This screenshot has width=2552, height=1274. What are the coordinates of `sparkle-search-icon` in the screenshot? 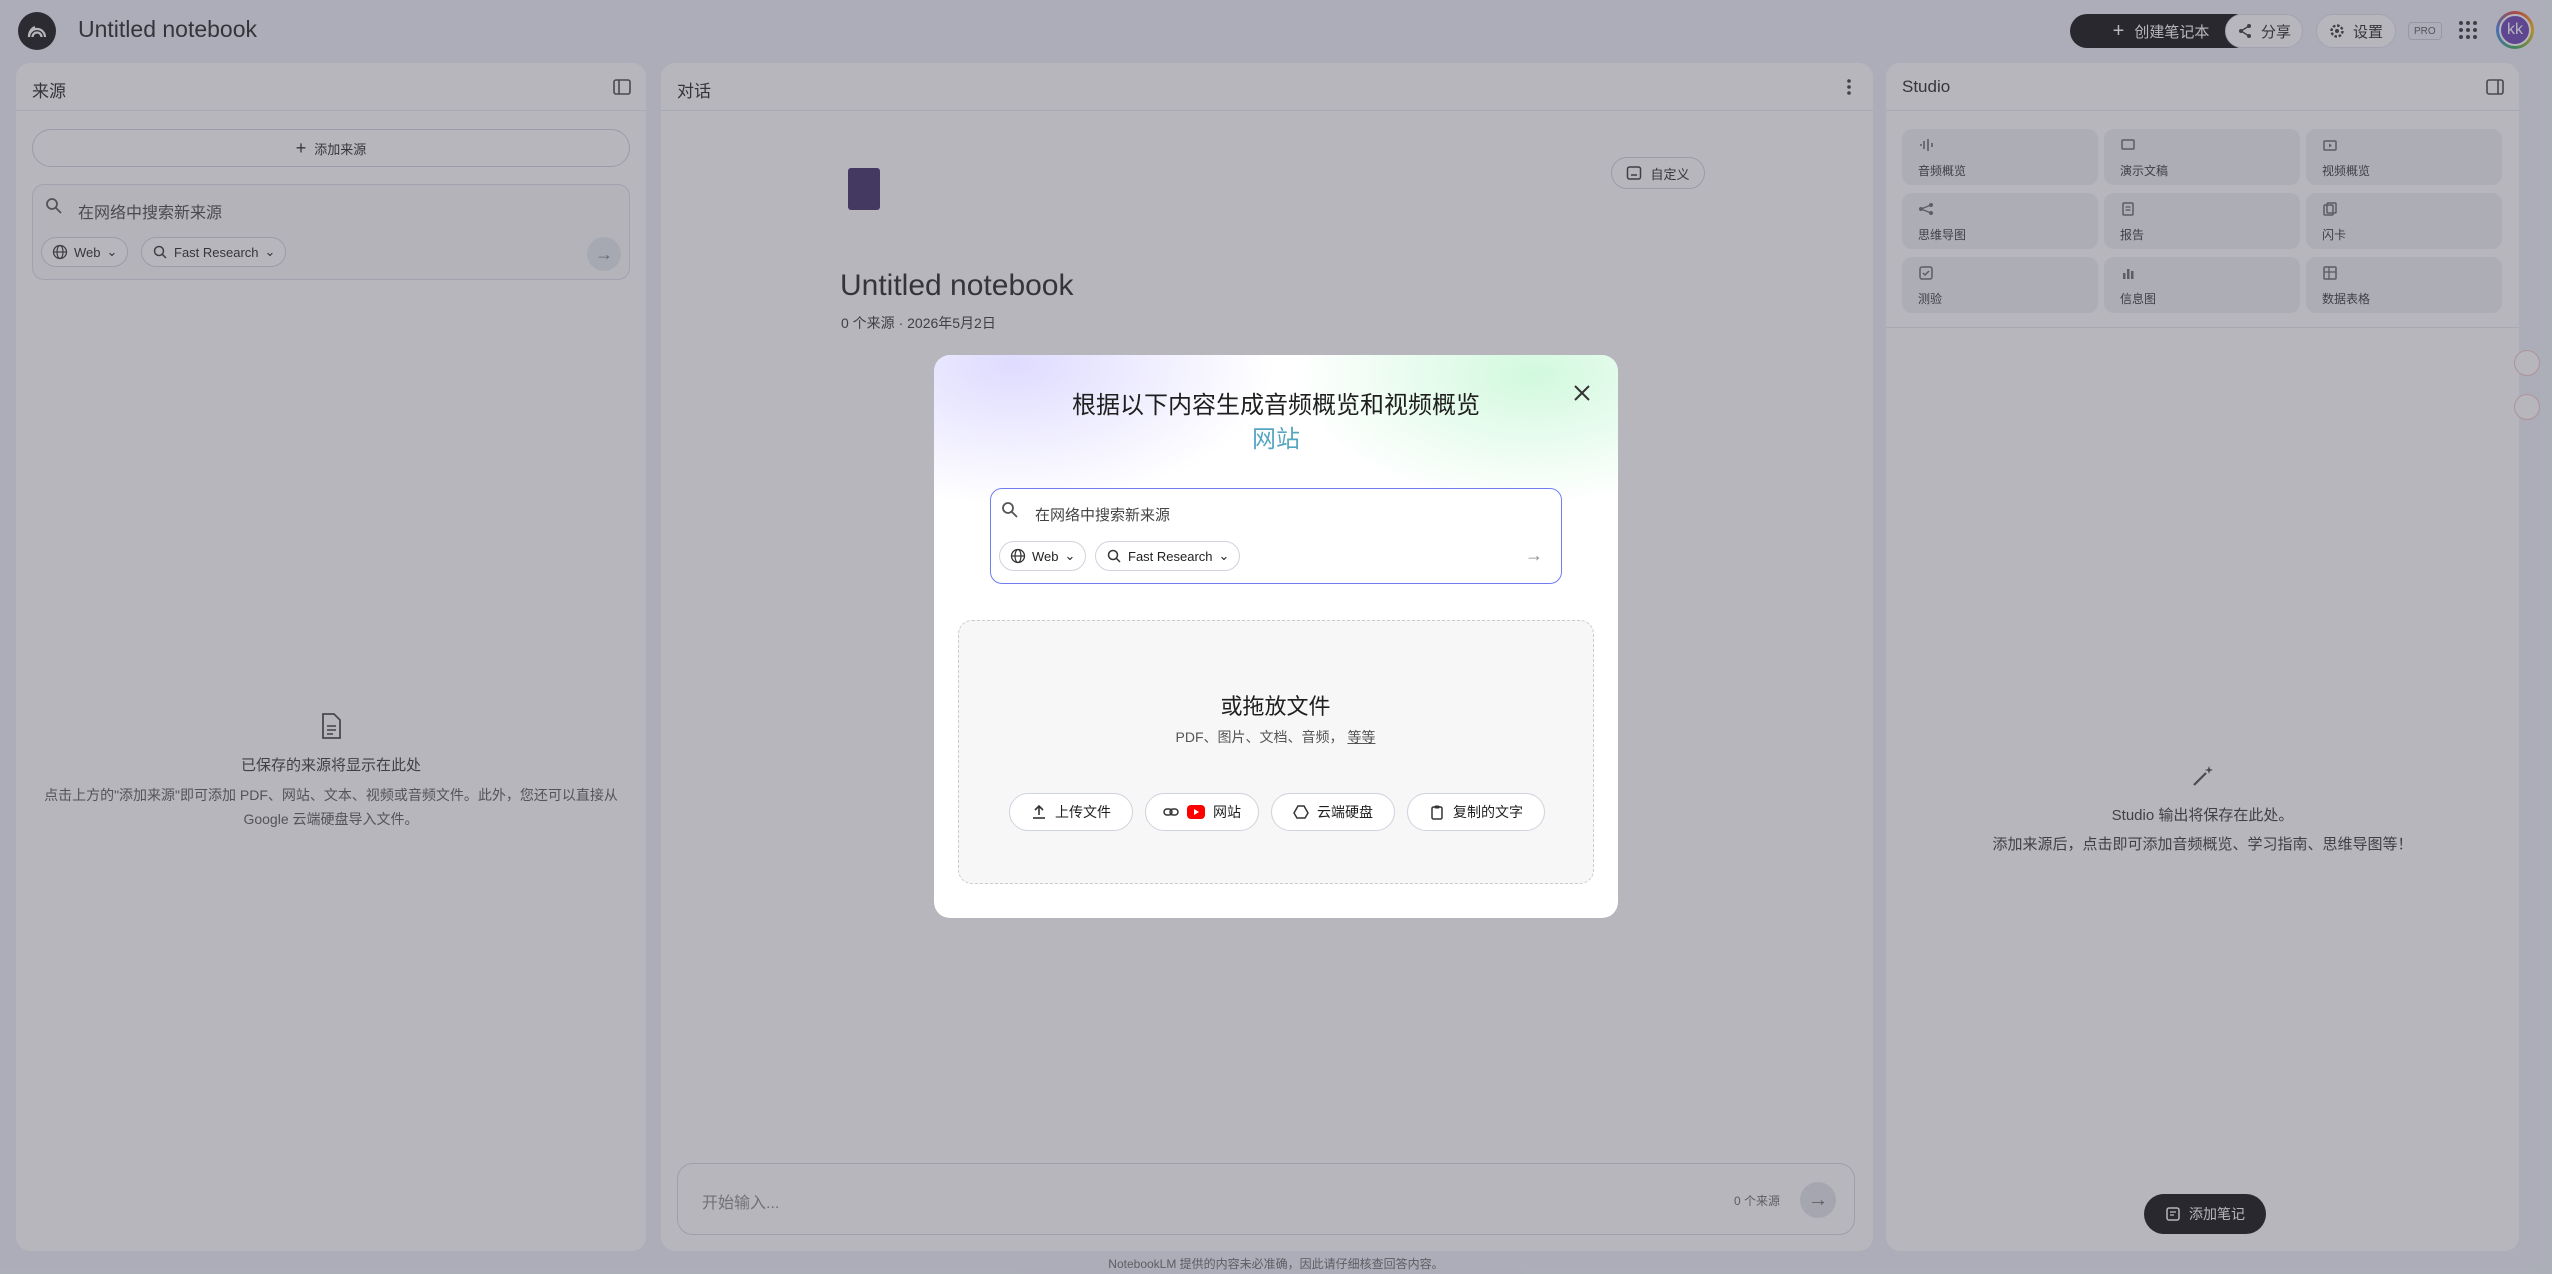 It's located at (1114, 556).